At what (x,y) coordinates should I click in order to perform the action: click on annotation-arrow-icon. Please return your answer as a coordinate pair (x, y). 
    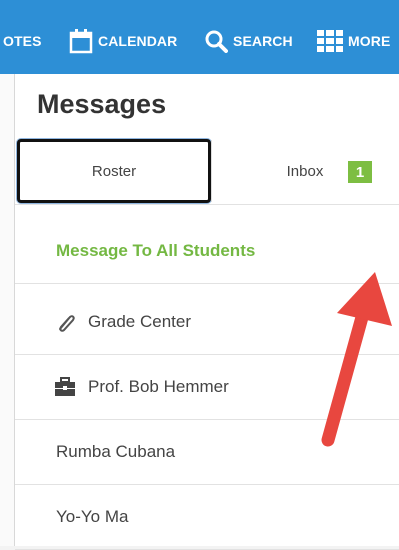
    Looking at the image, I should click on (356, 359).